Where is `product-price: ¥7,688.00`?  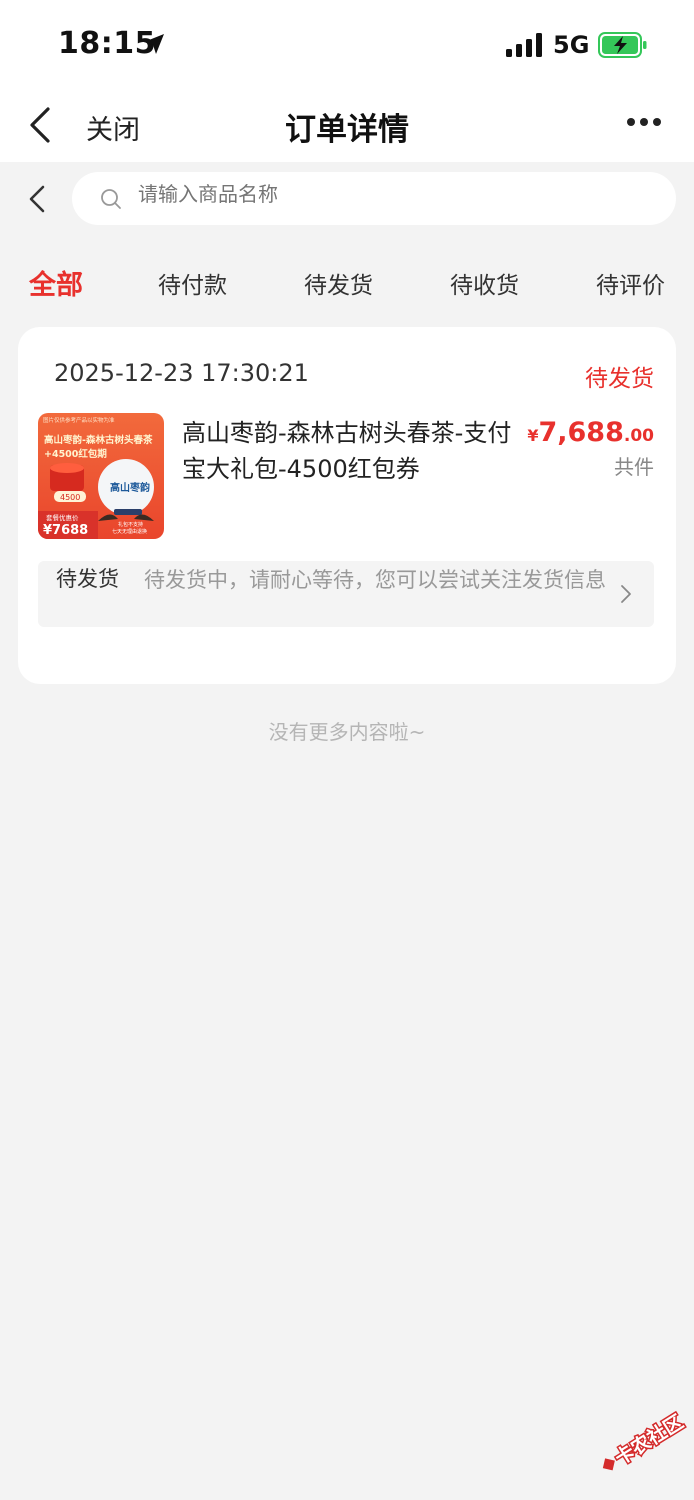 product-price: ¥7,688.00 is located at coordinates (590, 432).